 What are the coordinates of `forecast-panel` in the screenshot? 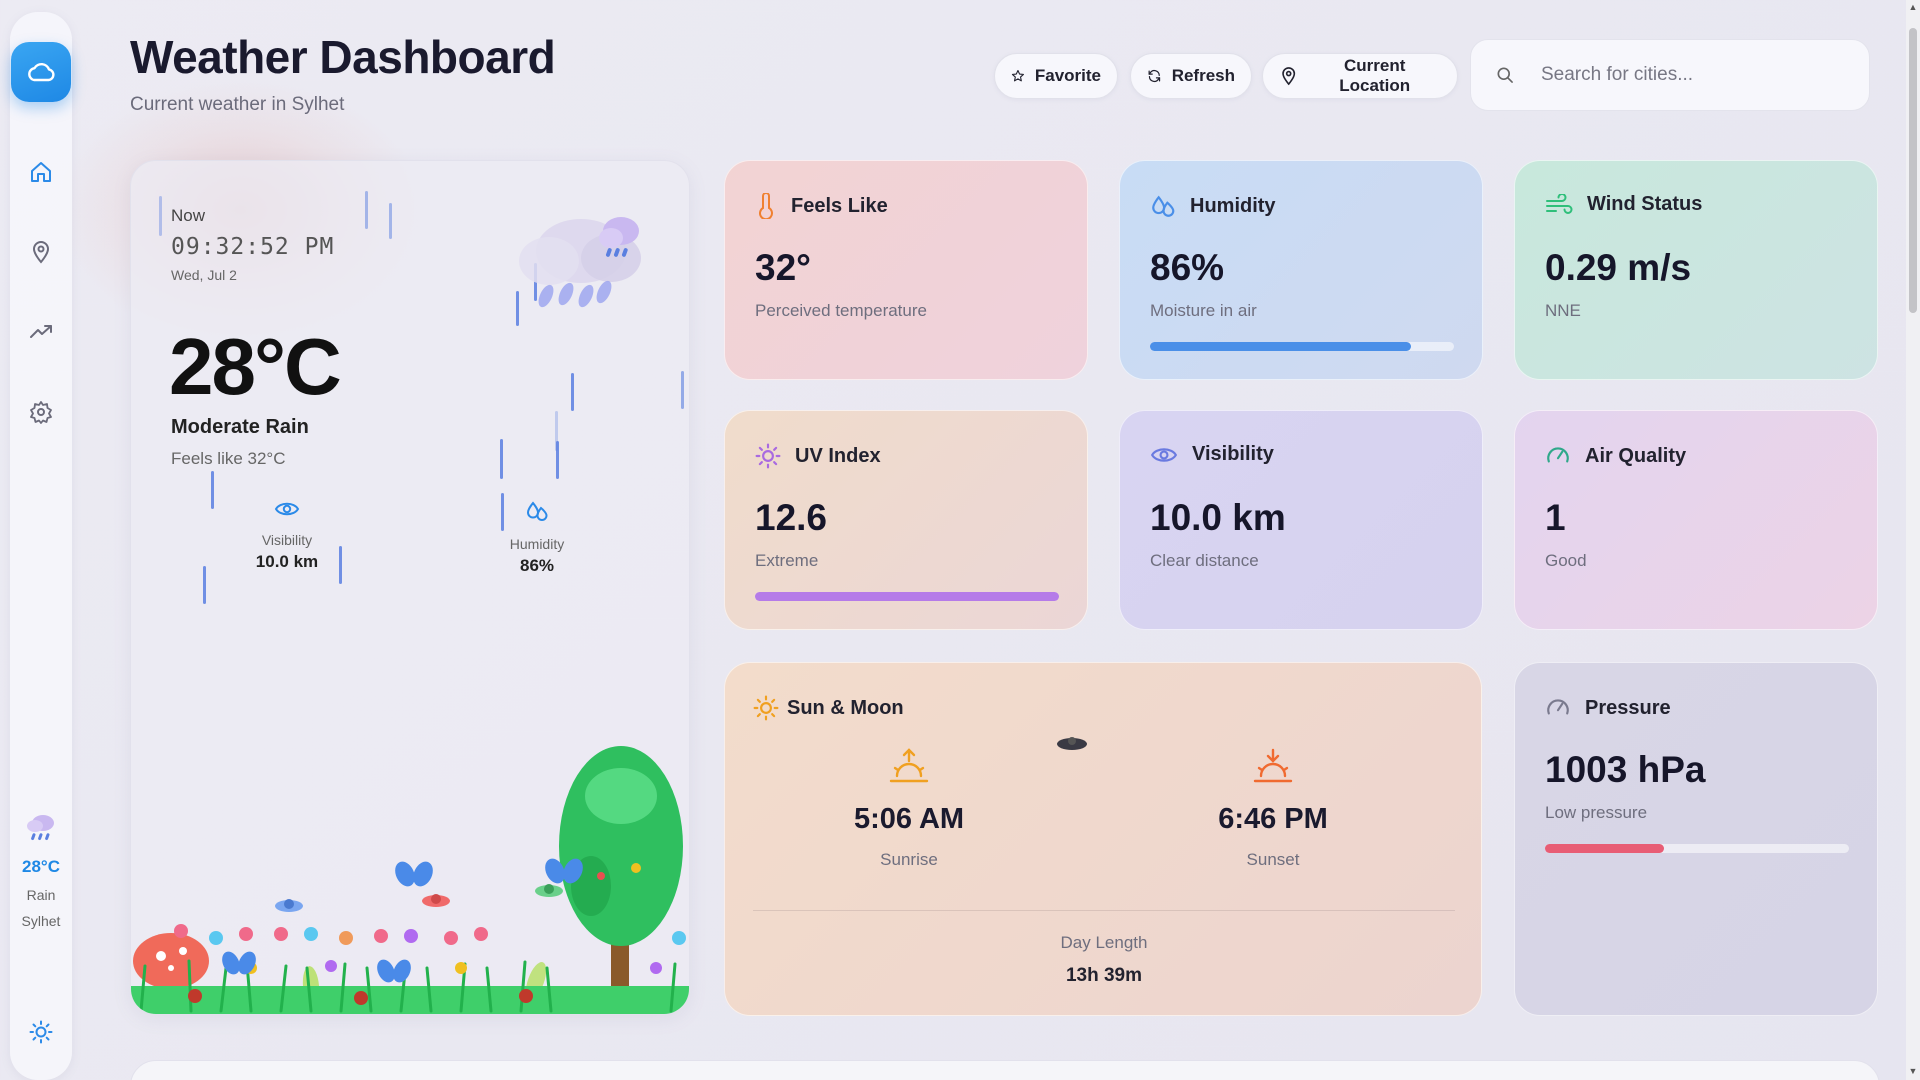 It's located at (1005, 1070).